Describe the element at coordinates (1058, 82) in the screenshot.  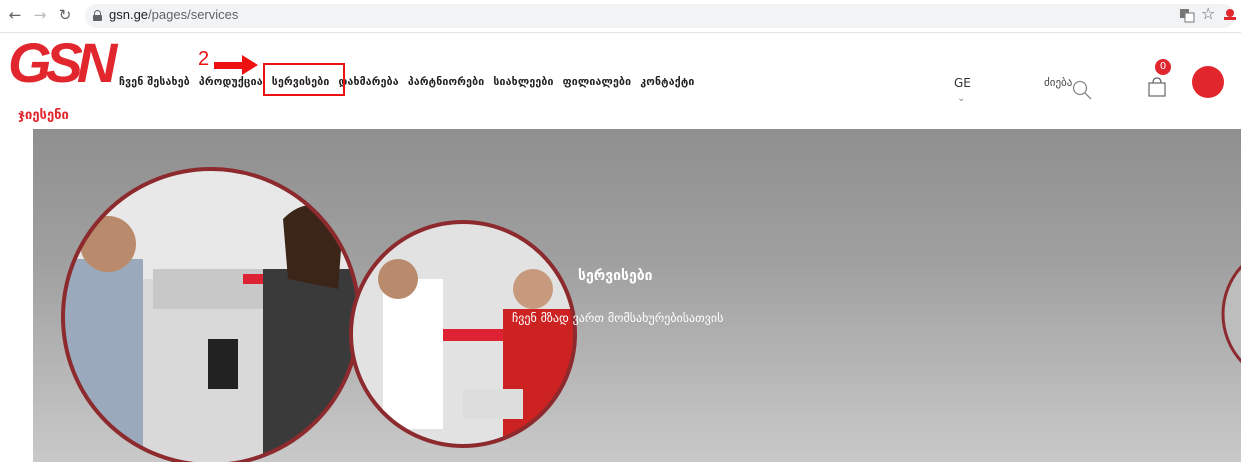
I see `search-label: ძიება` at that location.